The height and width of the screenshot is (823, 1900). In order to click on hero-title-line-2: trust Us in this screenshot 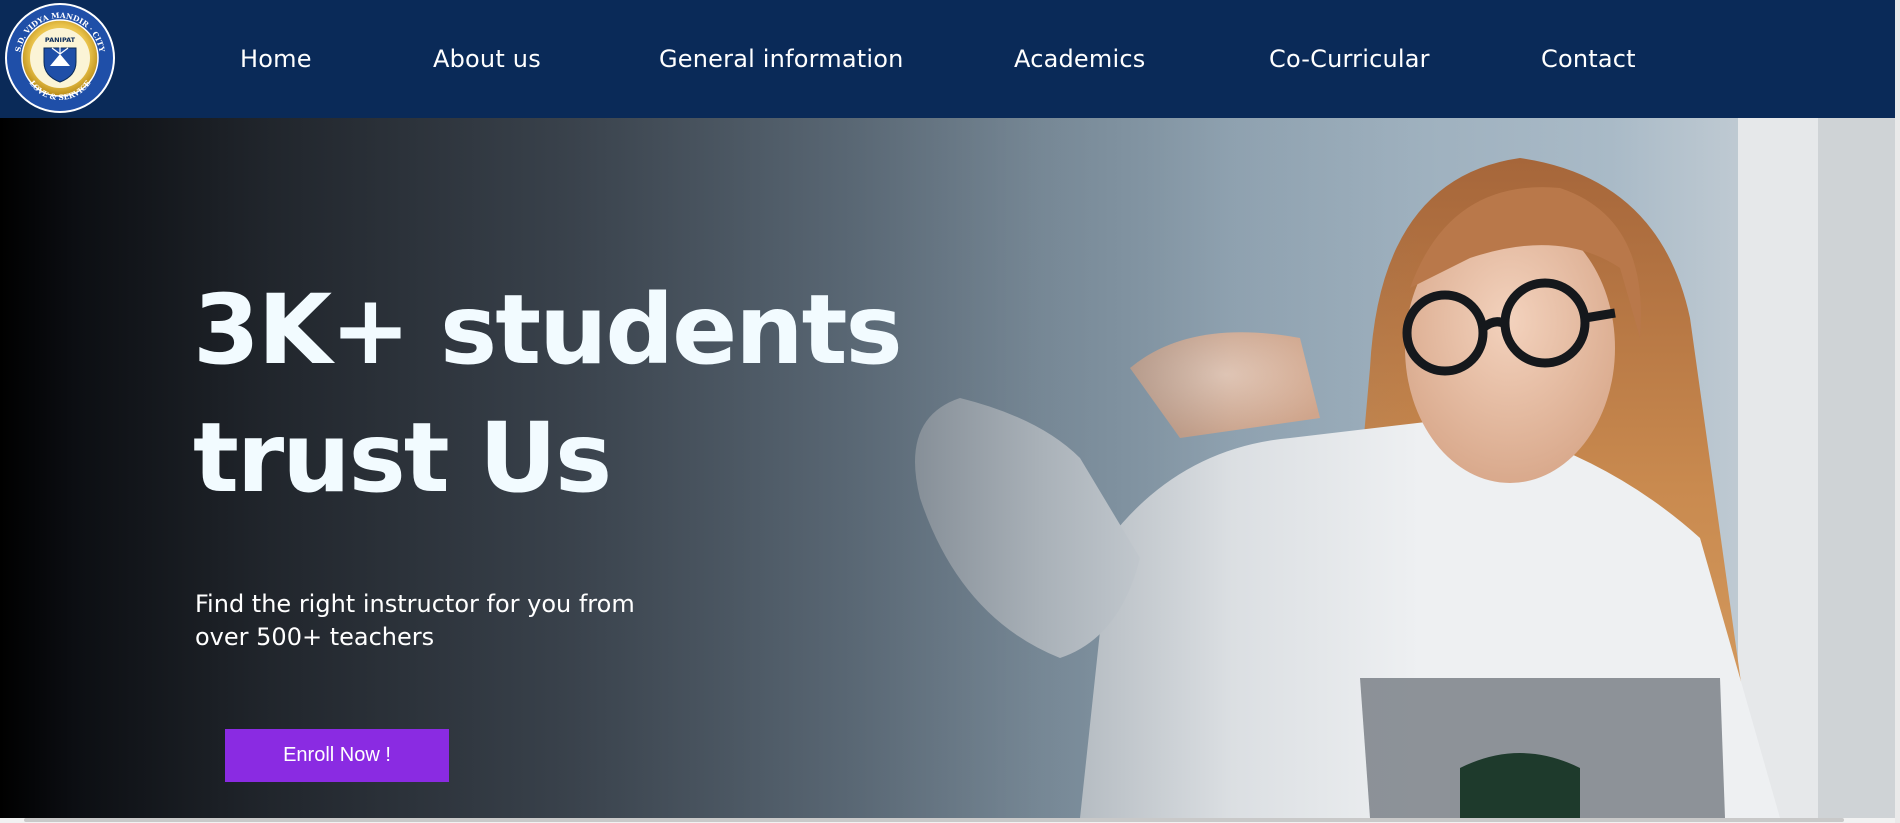, I will do `click(402, 458)`.